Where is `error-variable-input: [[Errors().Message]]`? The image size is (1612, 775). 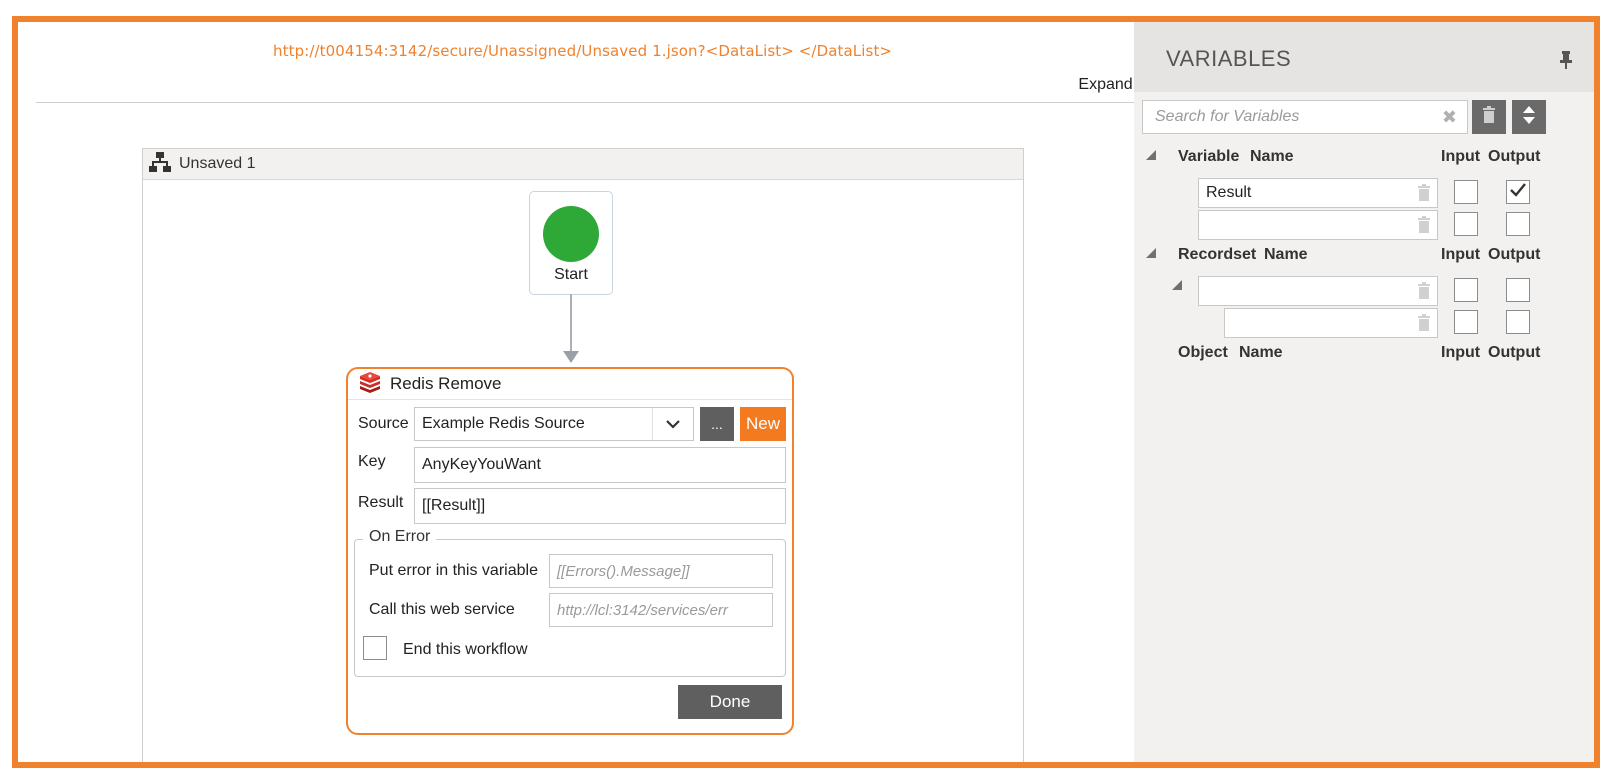 error-variable-input: [[Errors().Message]] is located at coordinates (661, 571).